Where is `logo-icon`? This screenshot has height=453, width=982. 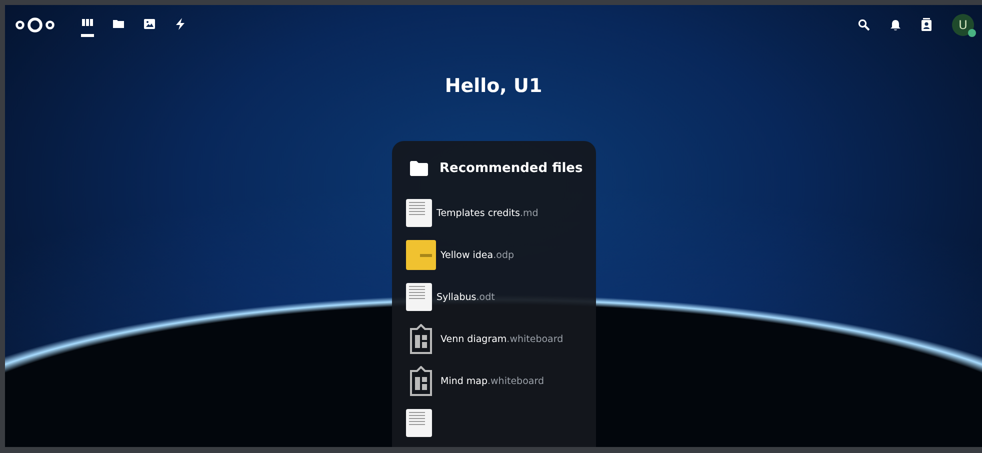
logo-icon is located at coordinates (35, 25).